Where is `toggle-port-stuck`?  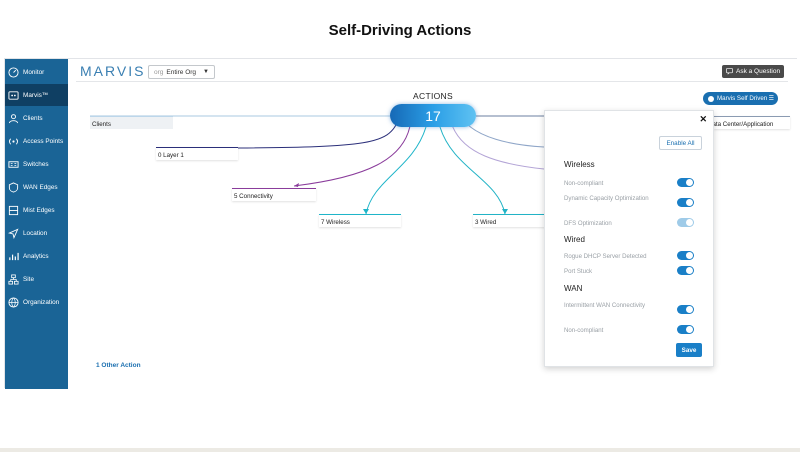 toggle-port-stuck is located at coordinates (685, 270).